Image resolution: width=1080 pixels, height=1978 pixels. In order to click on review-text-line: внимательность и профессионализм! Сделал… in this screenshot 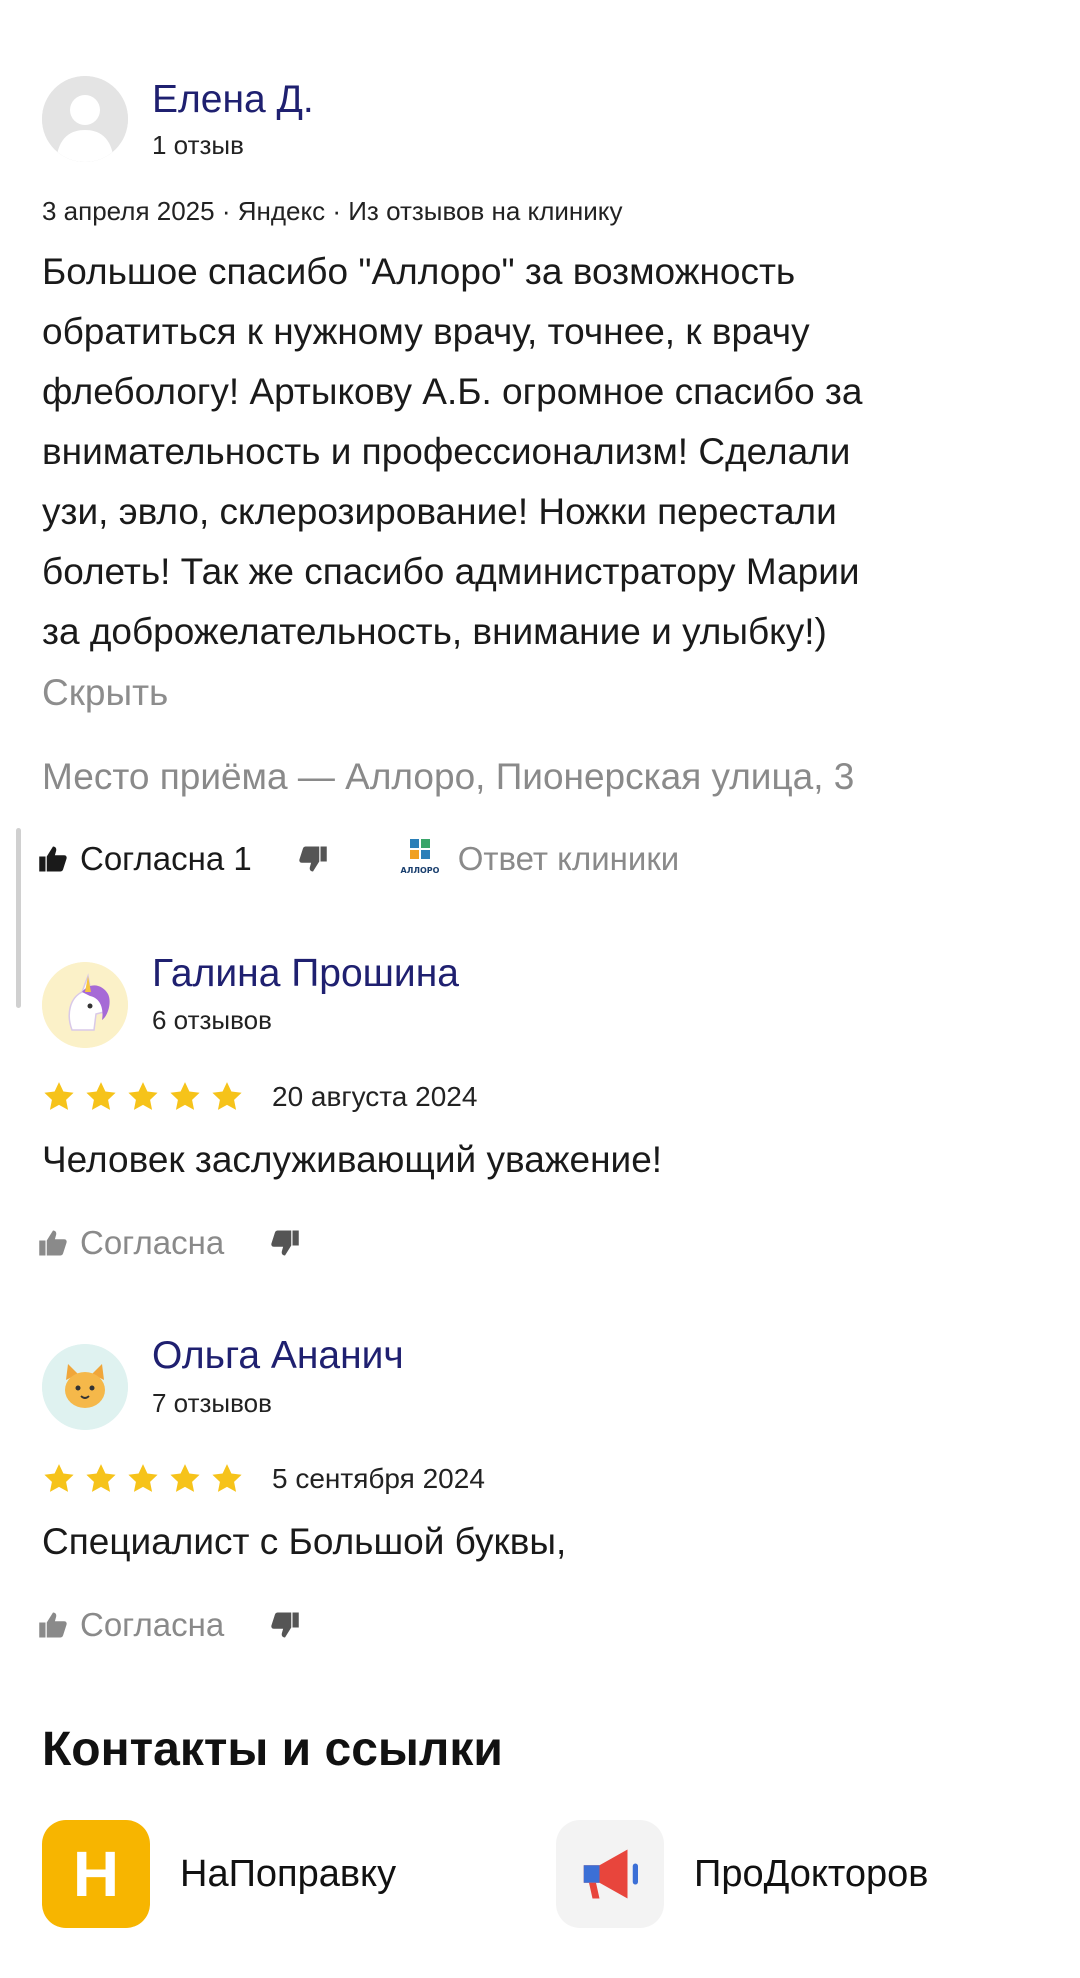, I will do `click(446, 451)`.